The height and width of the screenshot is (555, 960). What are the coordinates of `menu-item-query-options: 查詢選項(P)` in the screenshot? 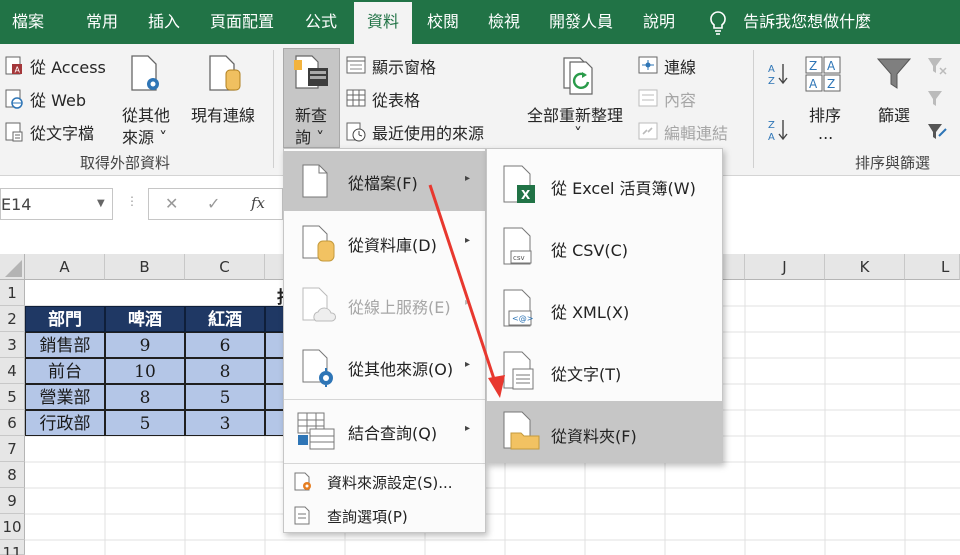 It's located at (384, 515).